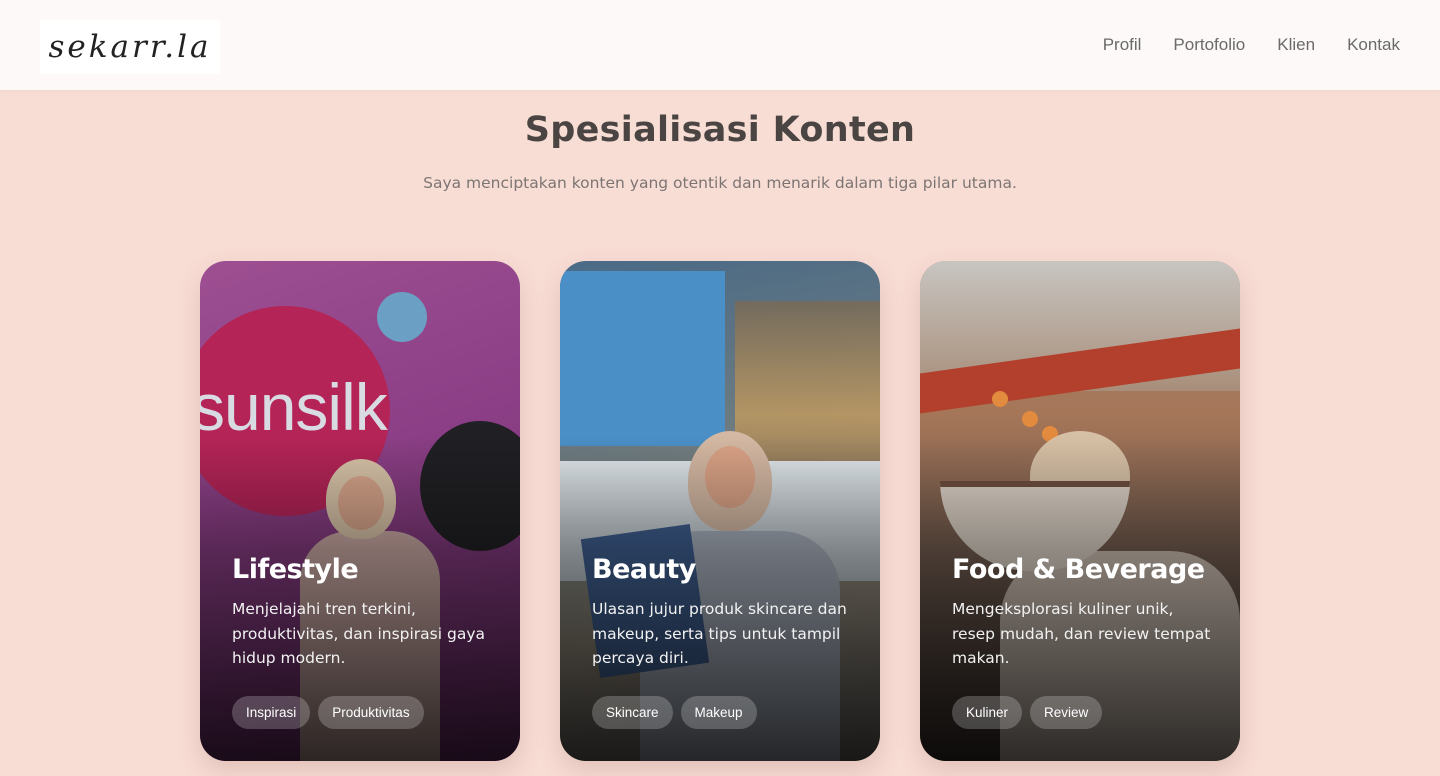 The width and height of the screenshot is (1440, 776). What do you see at coordinates (1078, 569) in the screenshot?
I see `card-title: Food & Beverage` at bounding box center [1078, 569].